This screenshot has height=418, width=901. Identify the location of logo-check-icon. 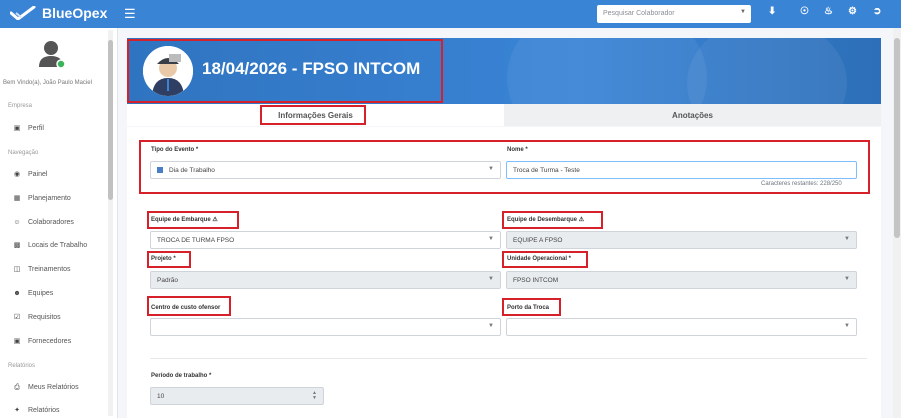
(23, 13).